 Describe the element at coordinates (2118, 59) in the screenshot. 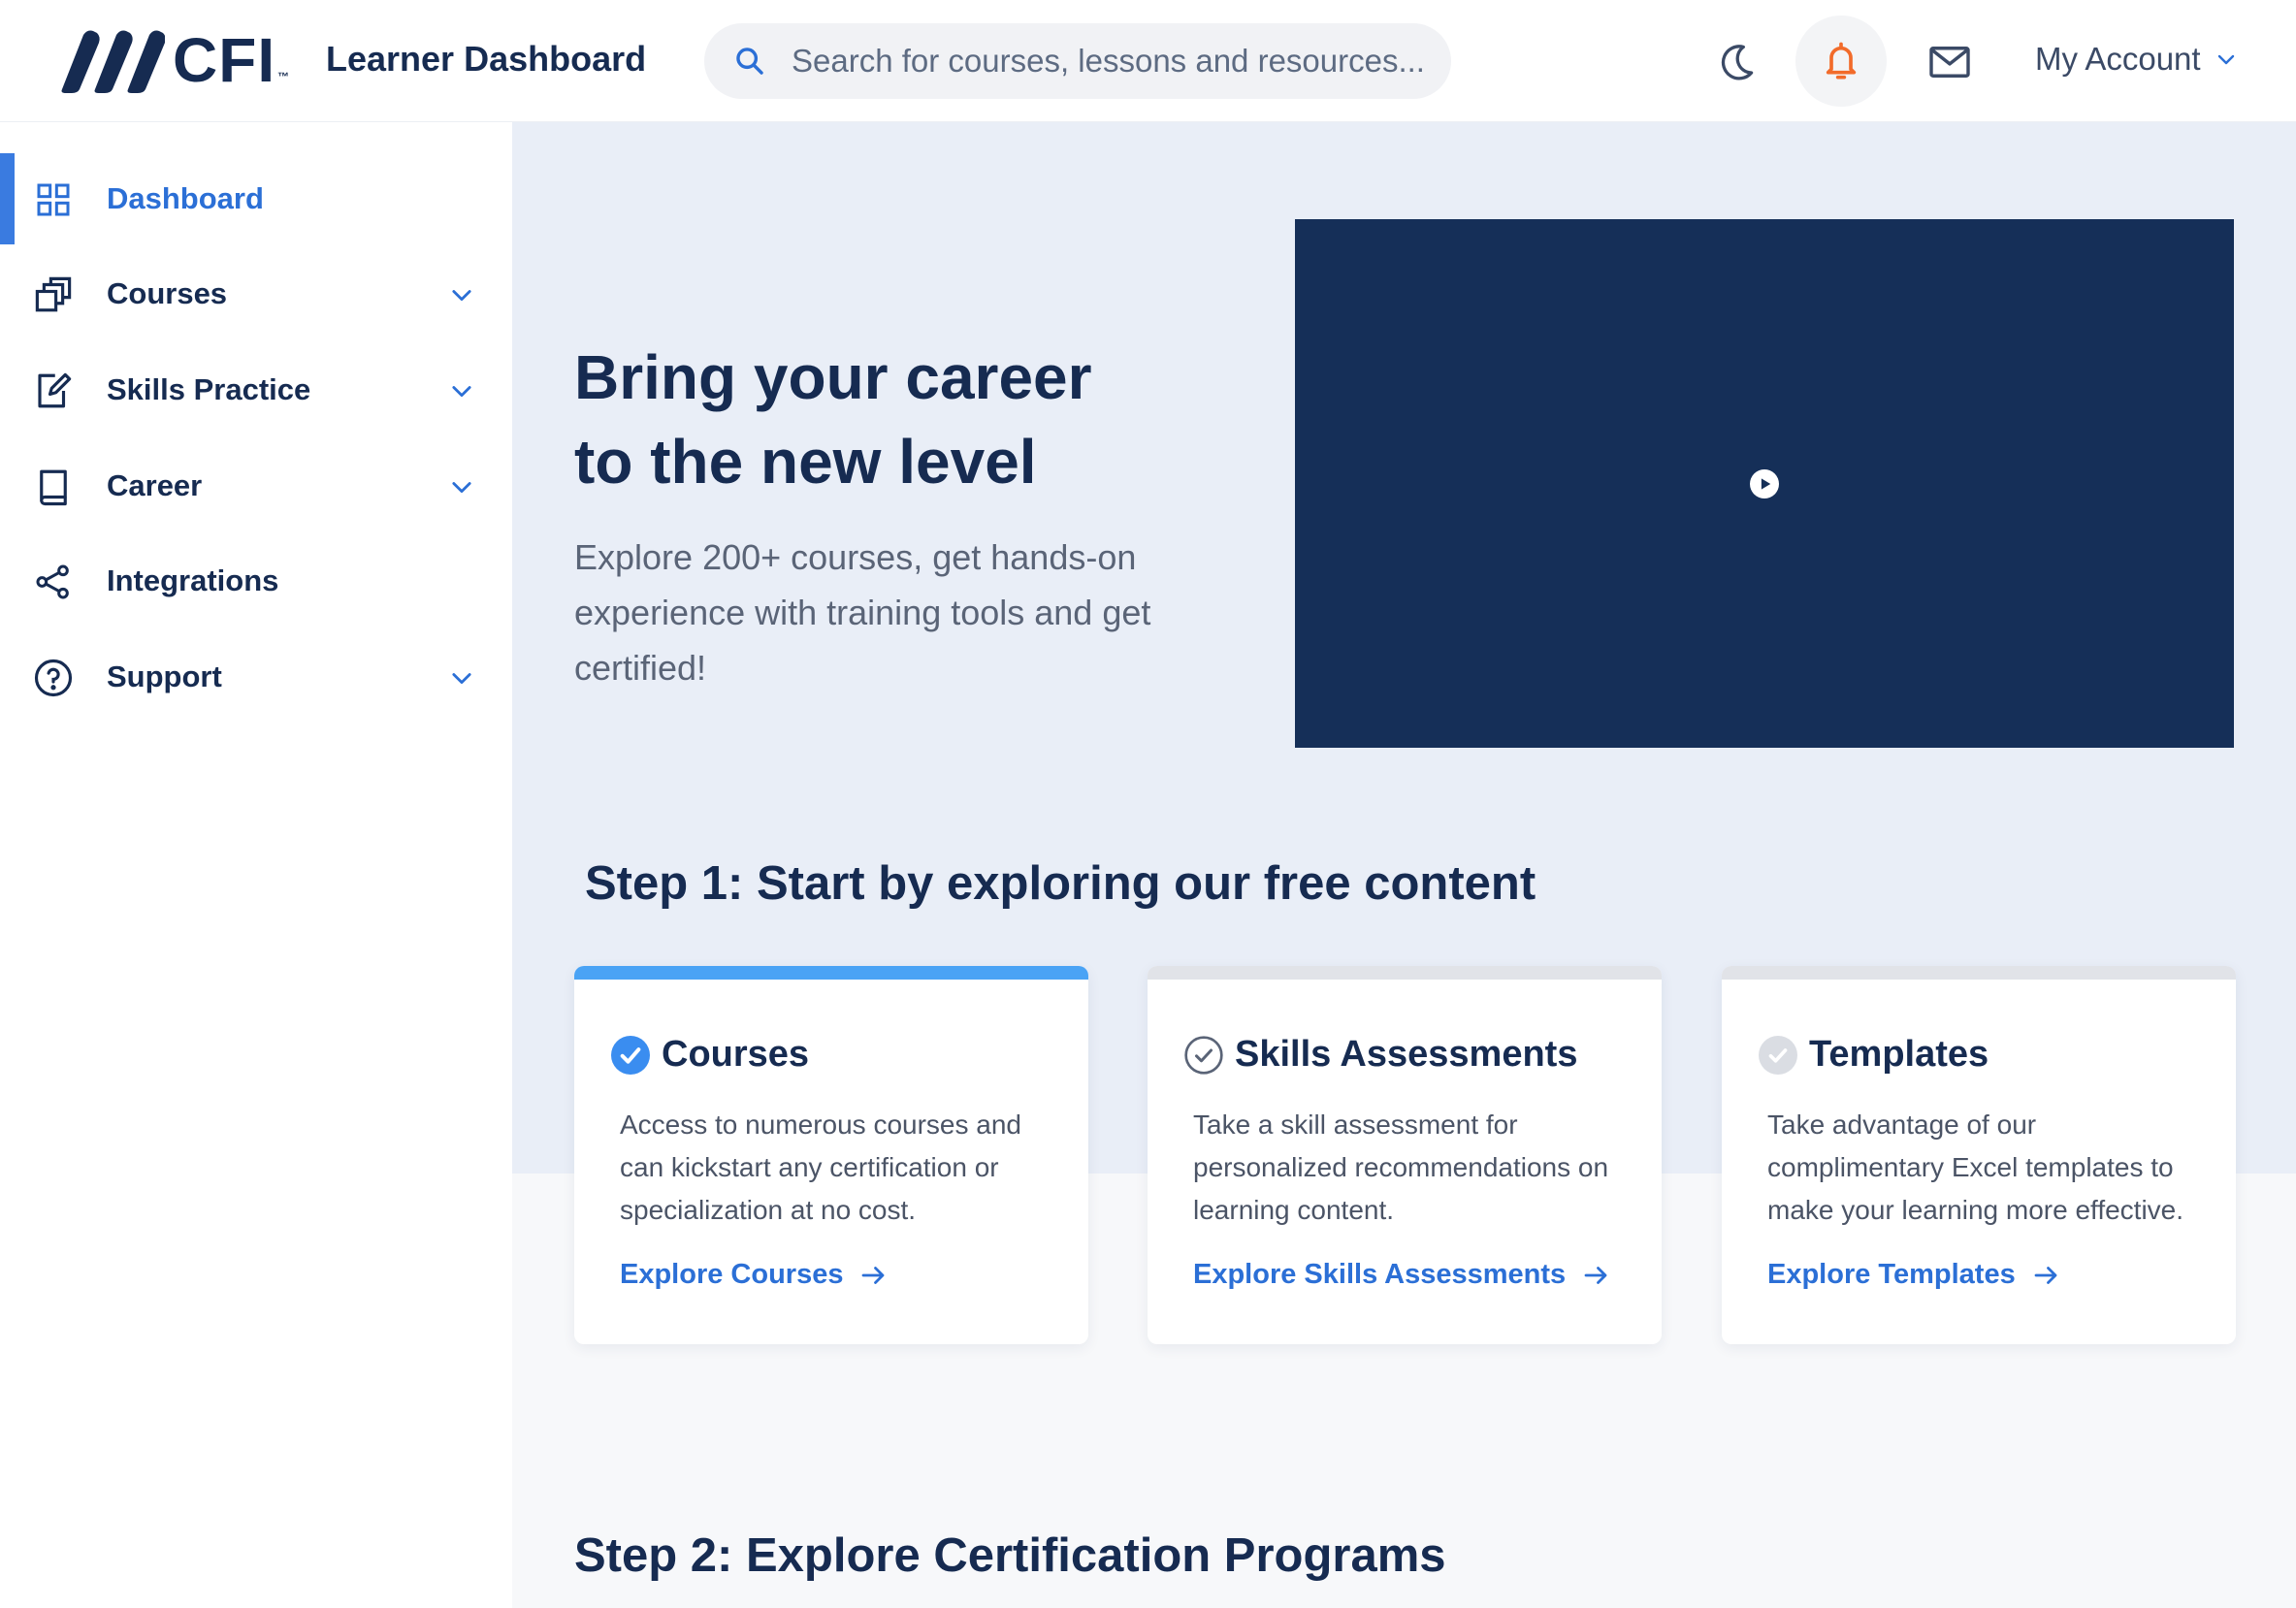

I see `account-label: My Account` at that location.